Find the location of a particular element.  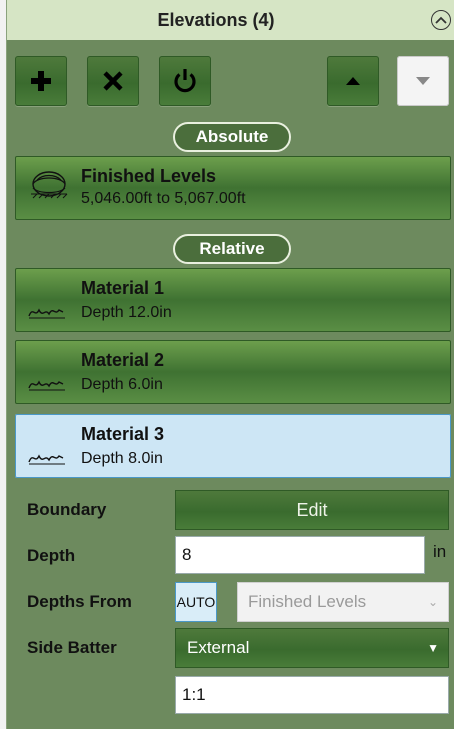

power-icon is located at coordinates (185, 81).